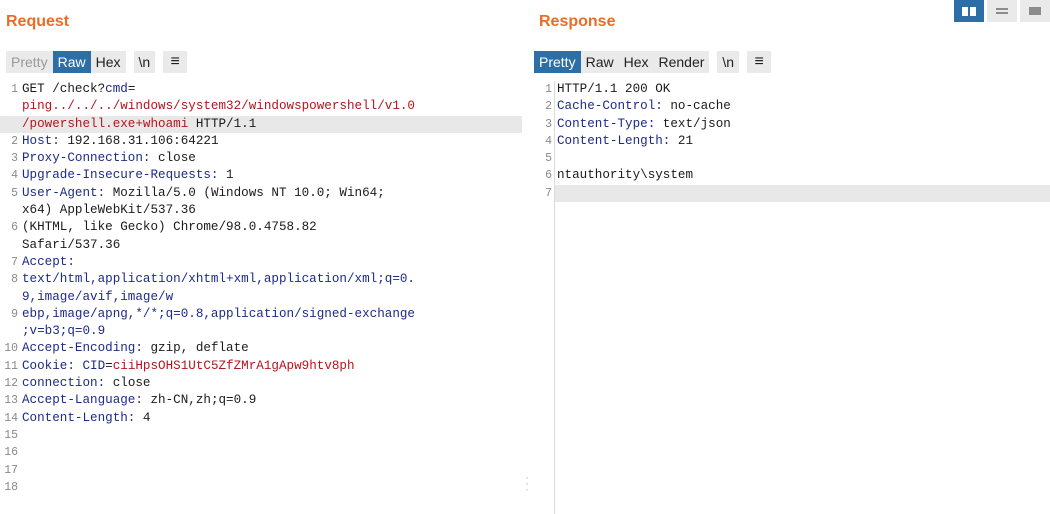 This screenshot has width=1050, height=514. I want to click on code-token: 192.168.31.106:64221, so click(139, 140).